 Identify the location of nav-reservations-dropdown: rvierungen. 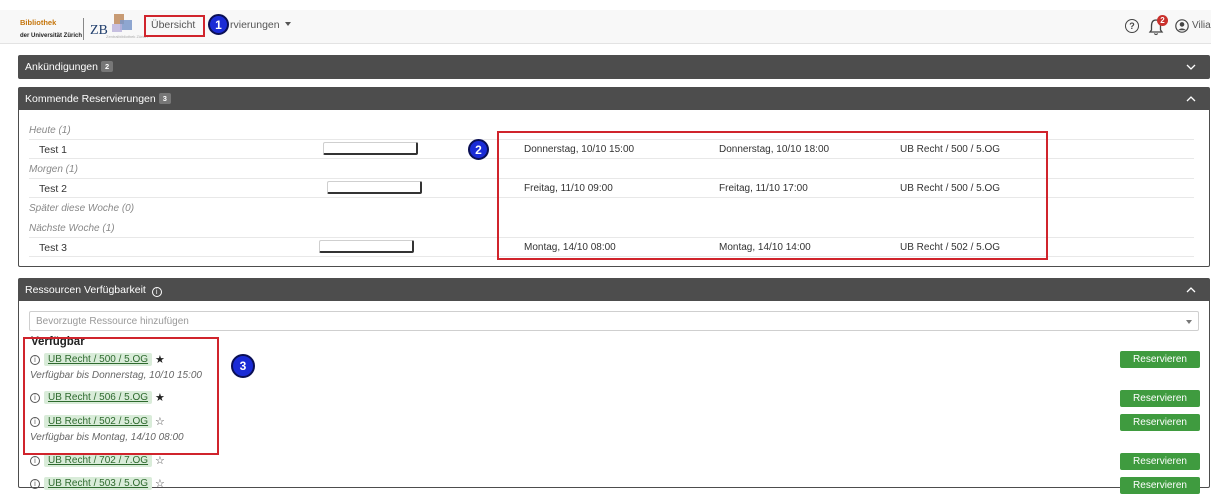
(260, 25).